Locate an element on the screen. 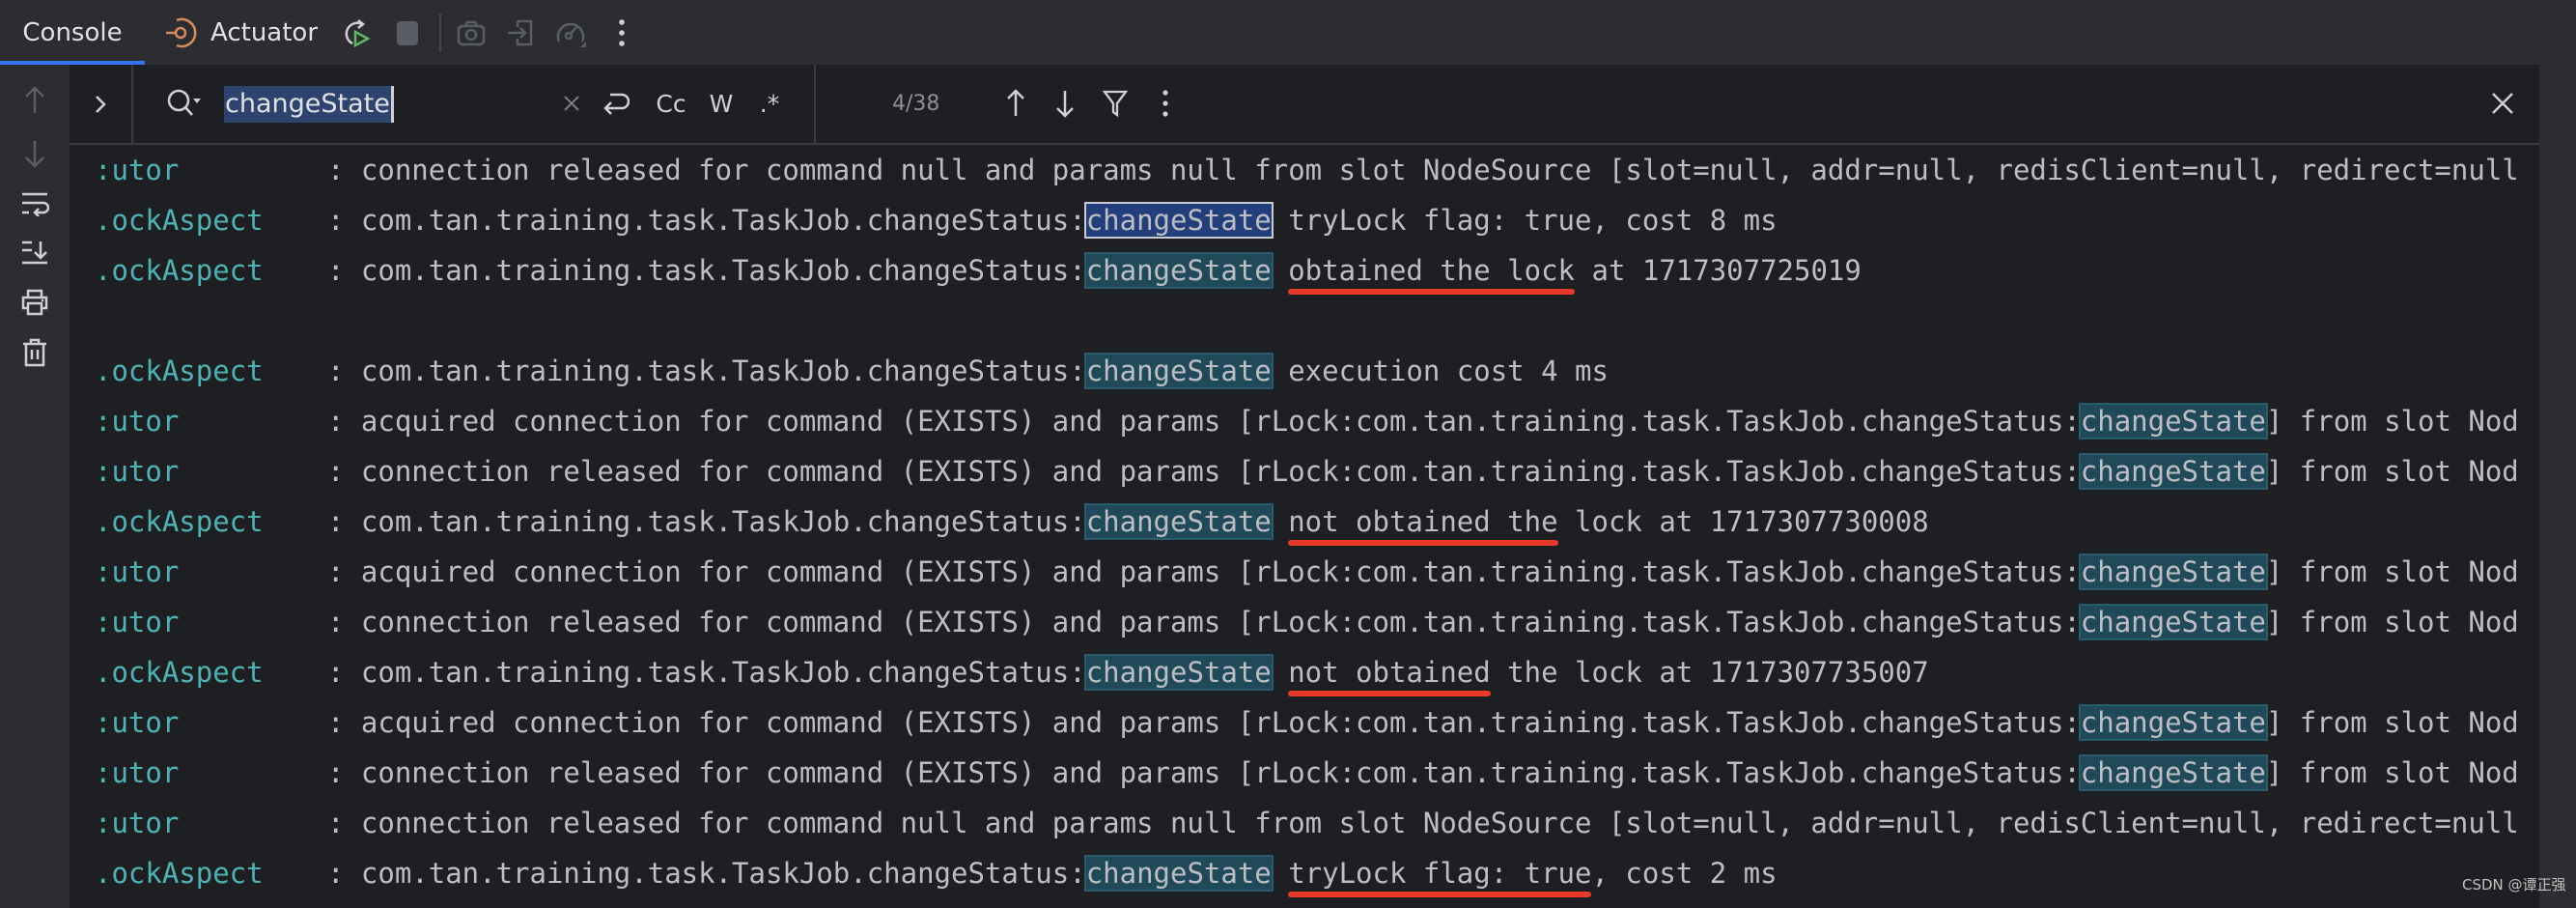 Image resolution: width=2576 pixels, height=908 pixels. current-search-match: changeState is located at coordinates (1179, 220).